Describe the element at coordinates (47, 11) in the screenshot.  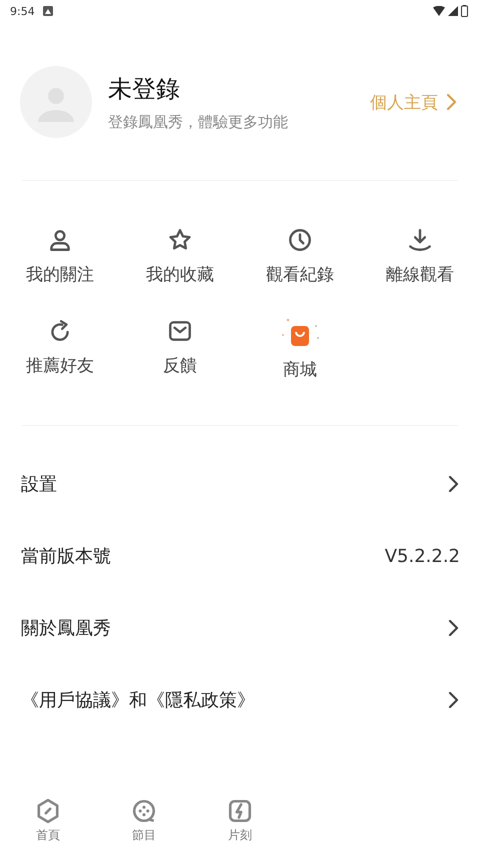
I see `notification-icon` at that location.